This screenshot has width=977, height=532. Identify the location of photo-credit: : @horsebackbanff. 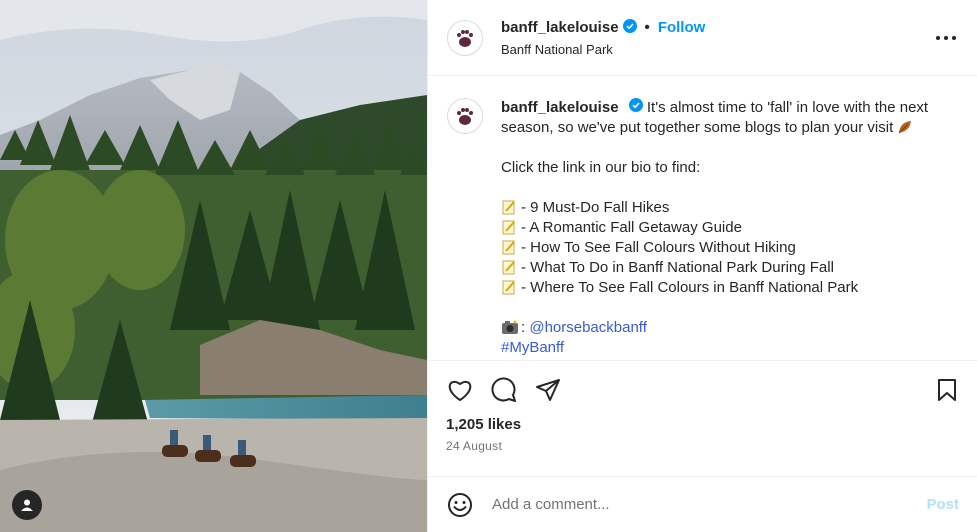
(729, 328).